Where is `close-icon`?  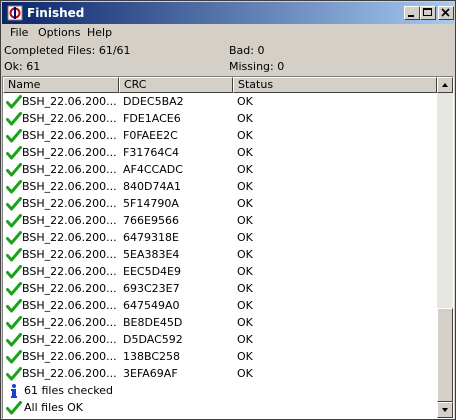 close-icon is located at coordinates (445, 12).